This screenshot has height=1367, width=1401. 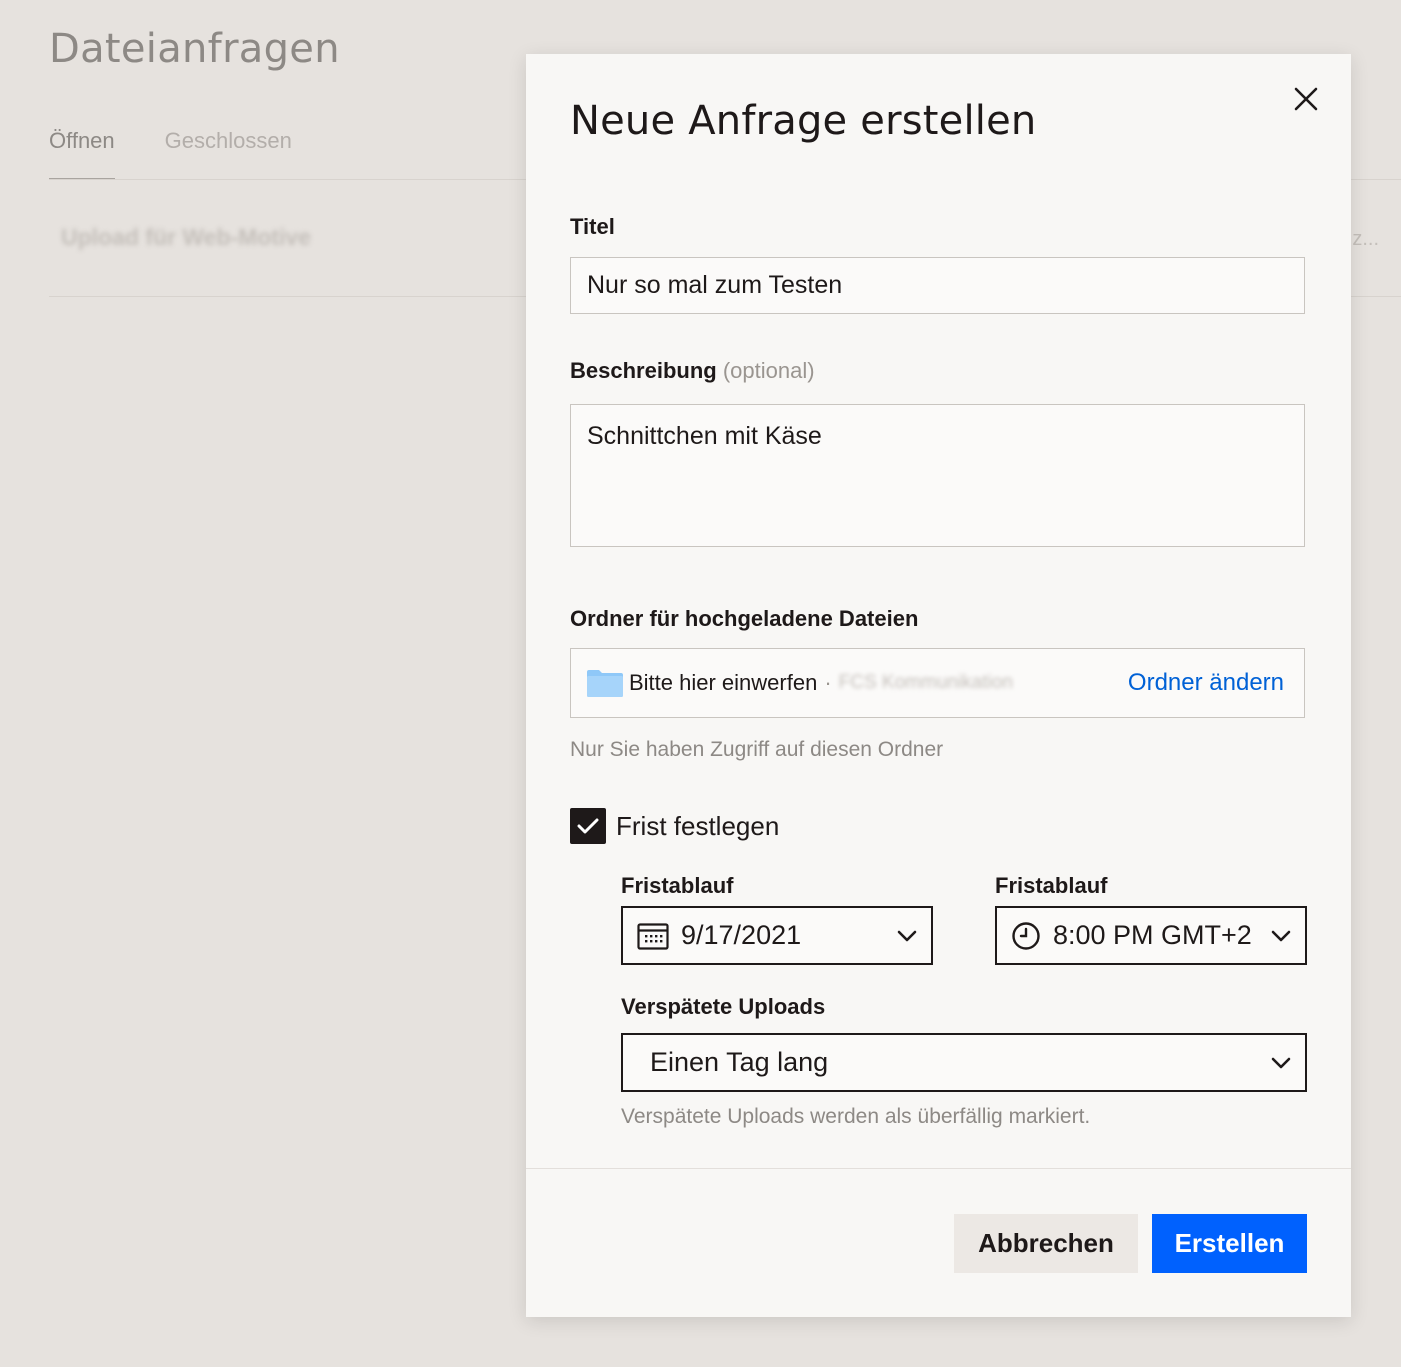 What do you see at coordinates (937, 285) in the screenshot?
I see `title-input: Nur so mal zum Testen` at bounding box center [937, 285].